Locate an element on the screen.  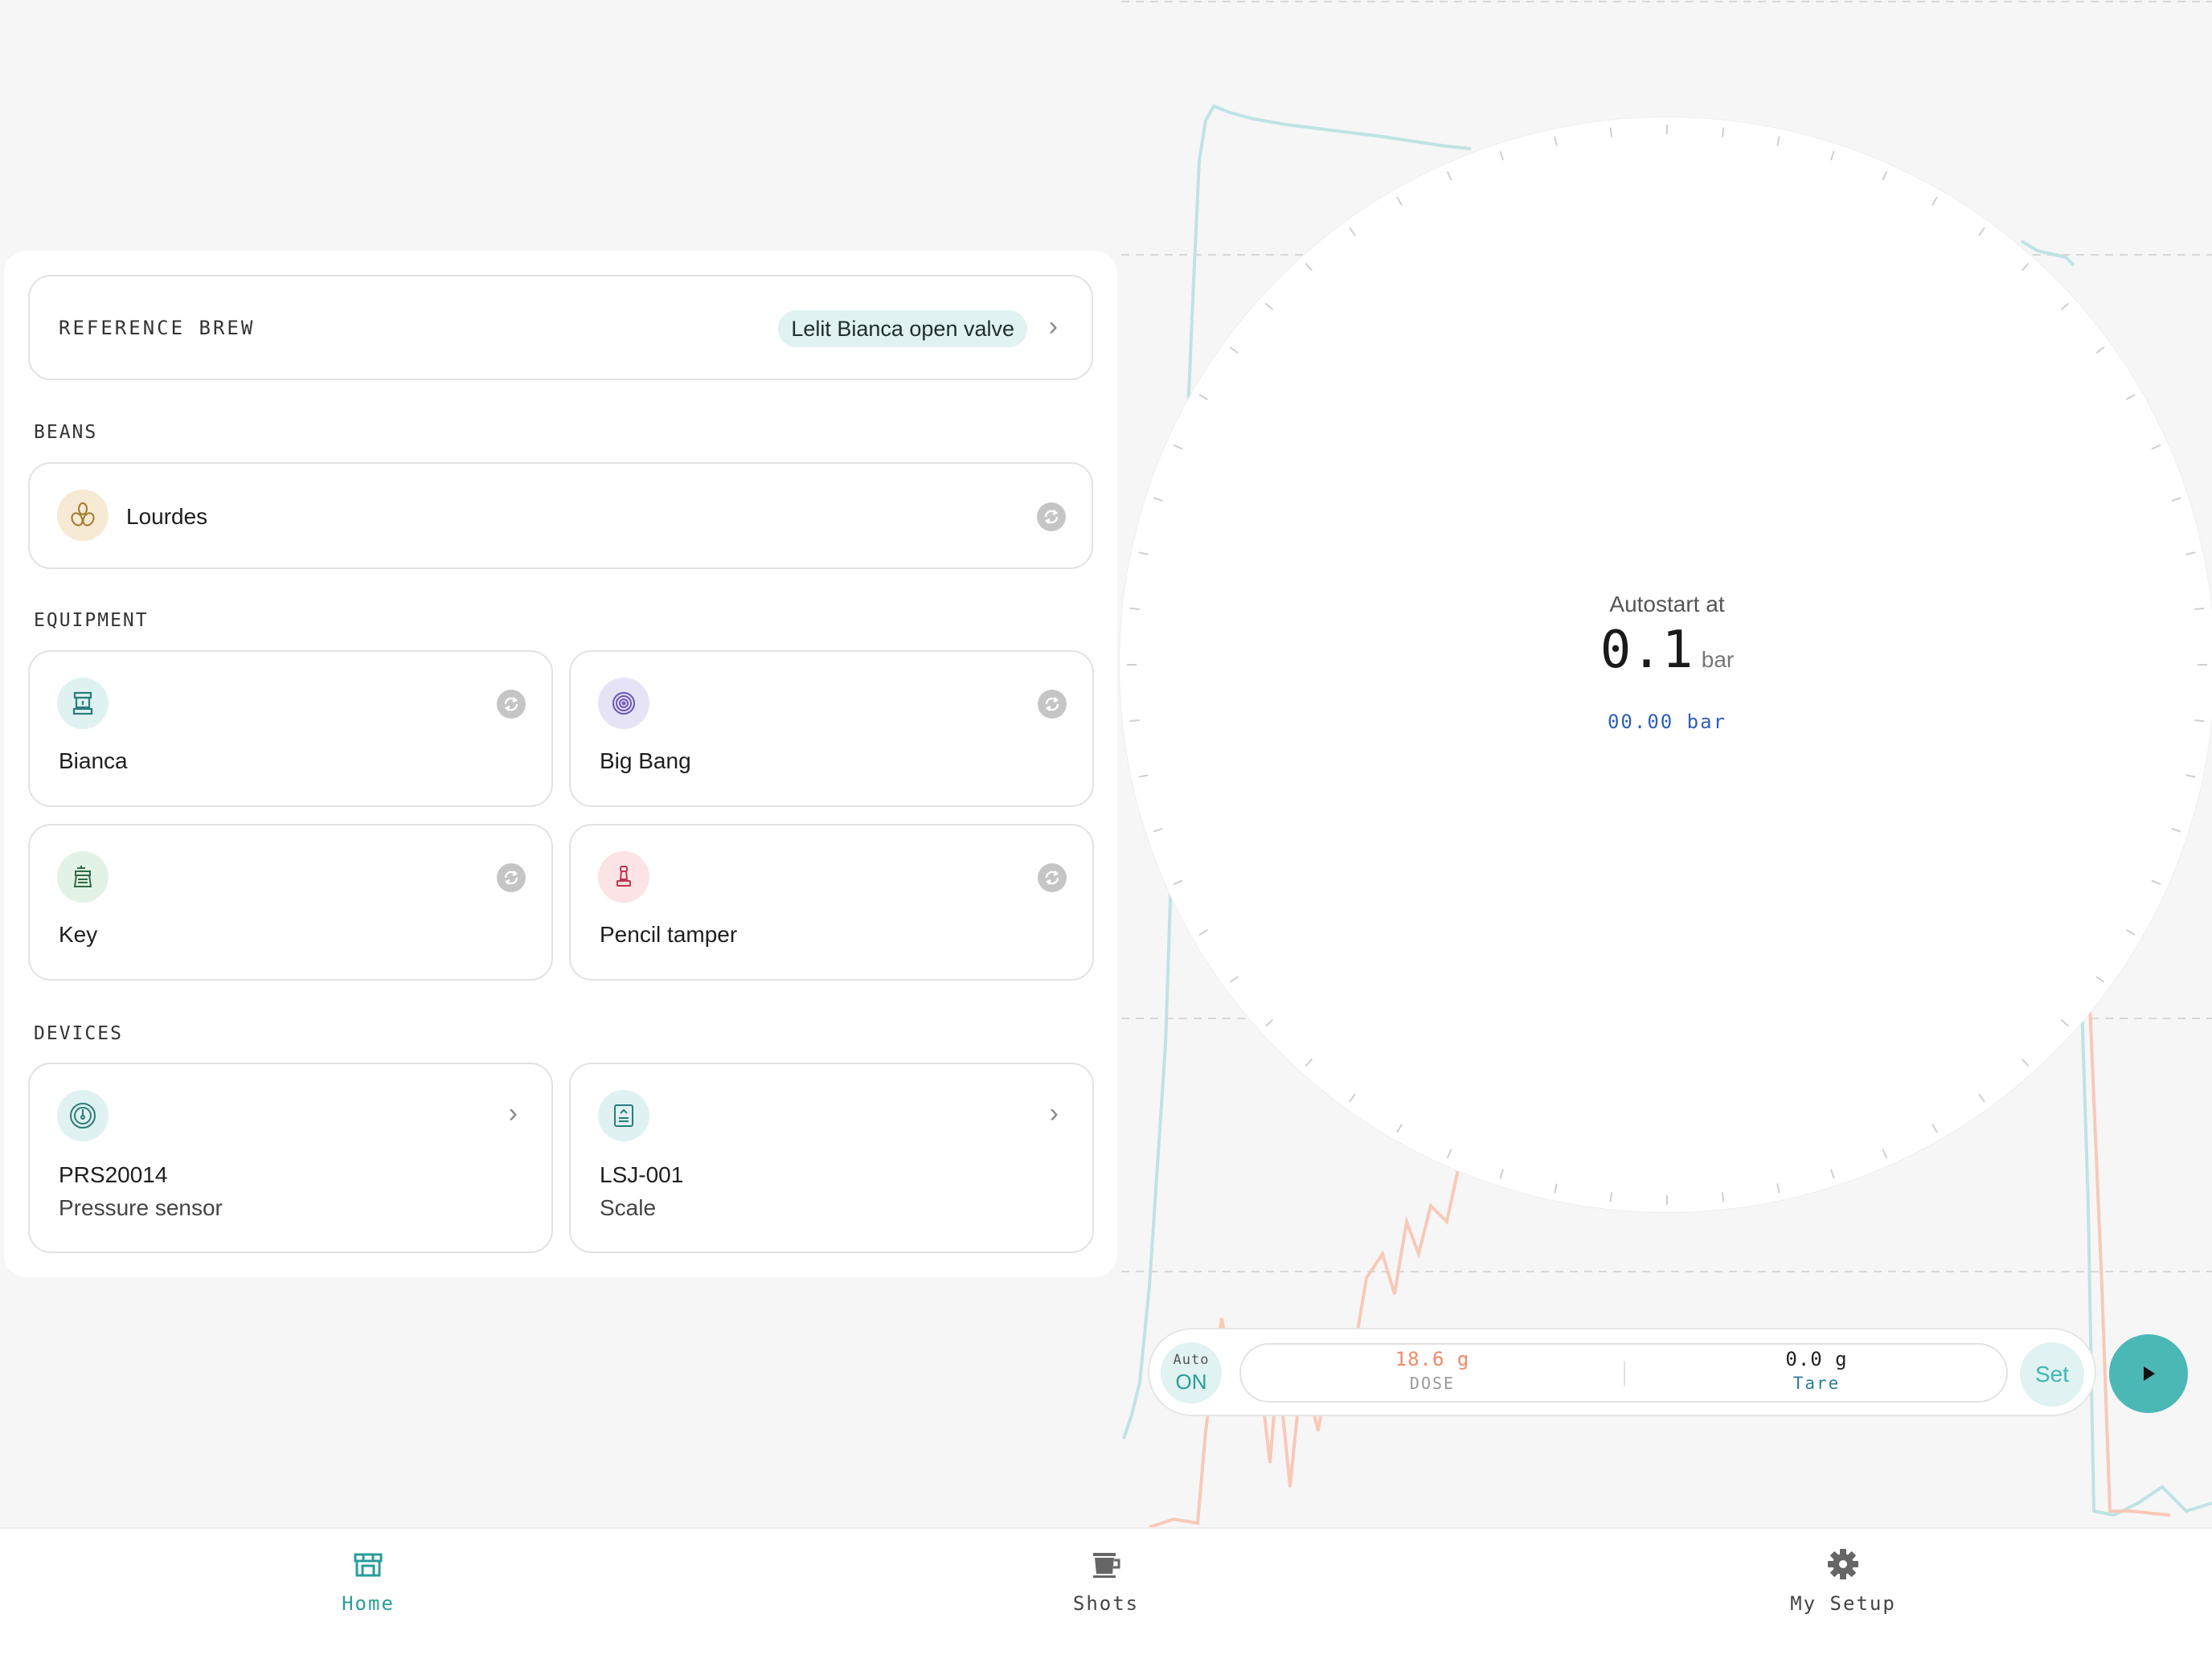
play-icon is located at coordinates (2149, 1373).